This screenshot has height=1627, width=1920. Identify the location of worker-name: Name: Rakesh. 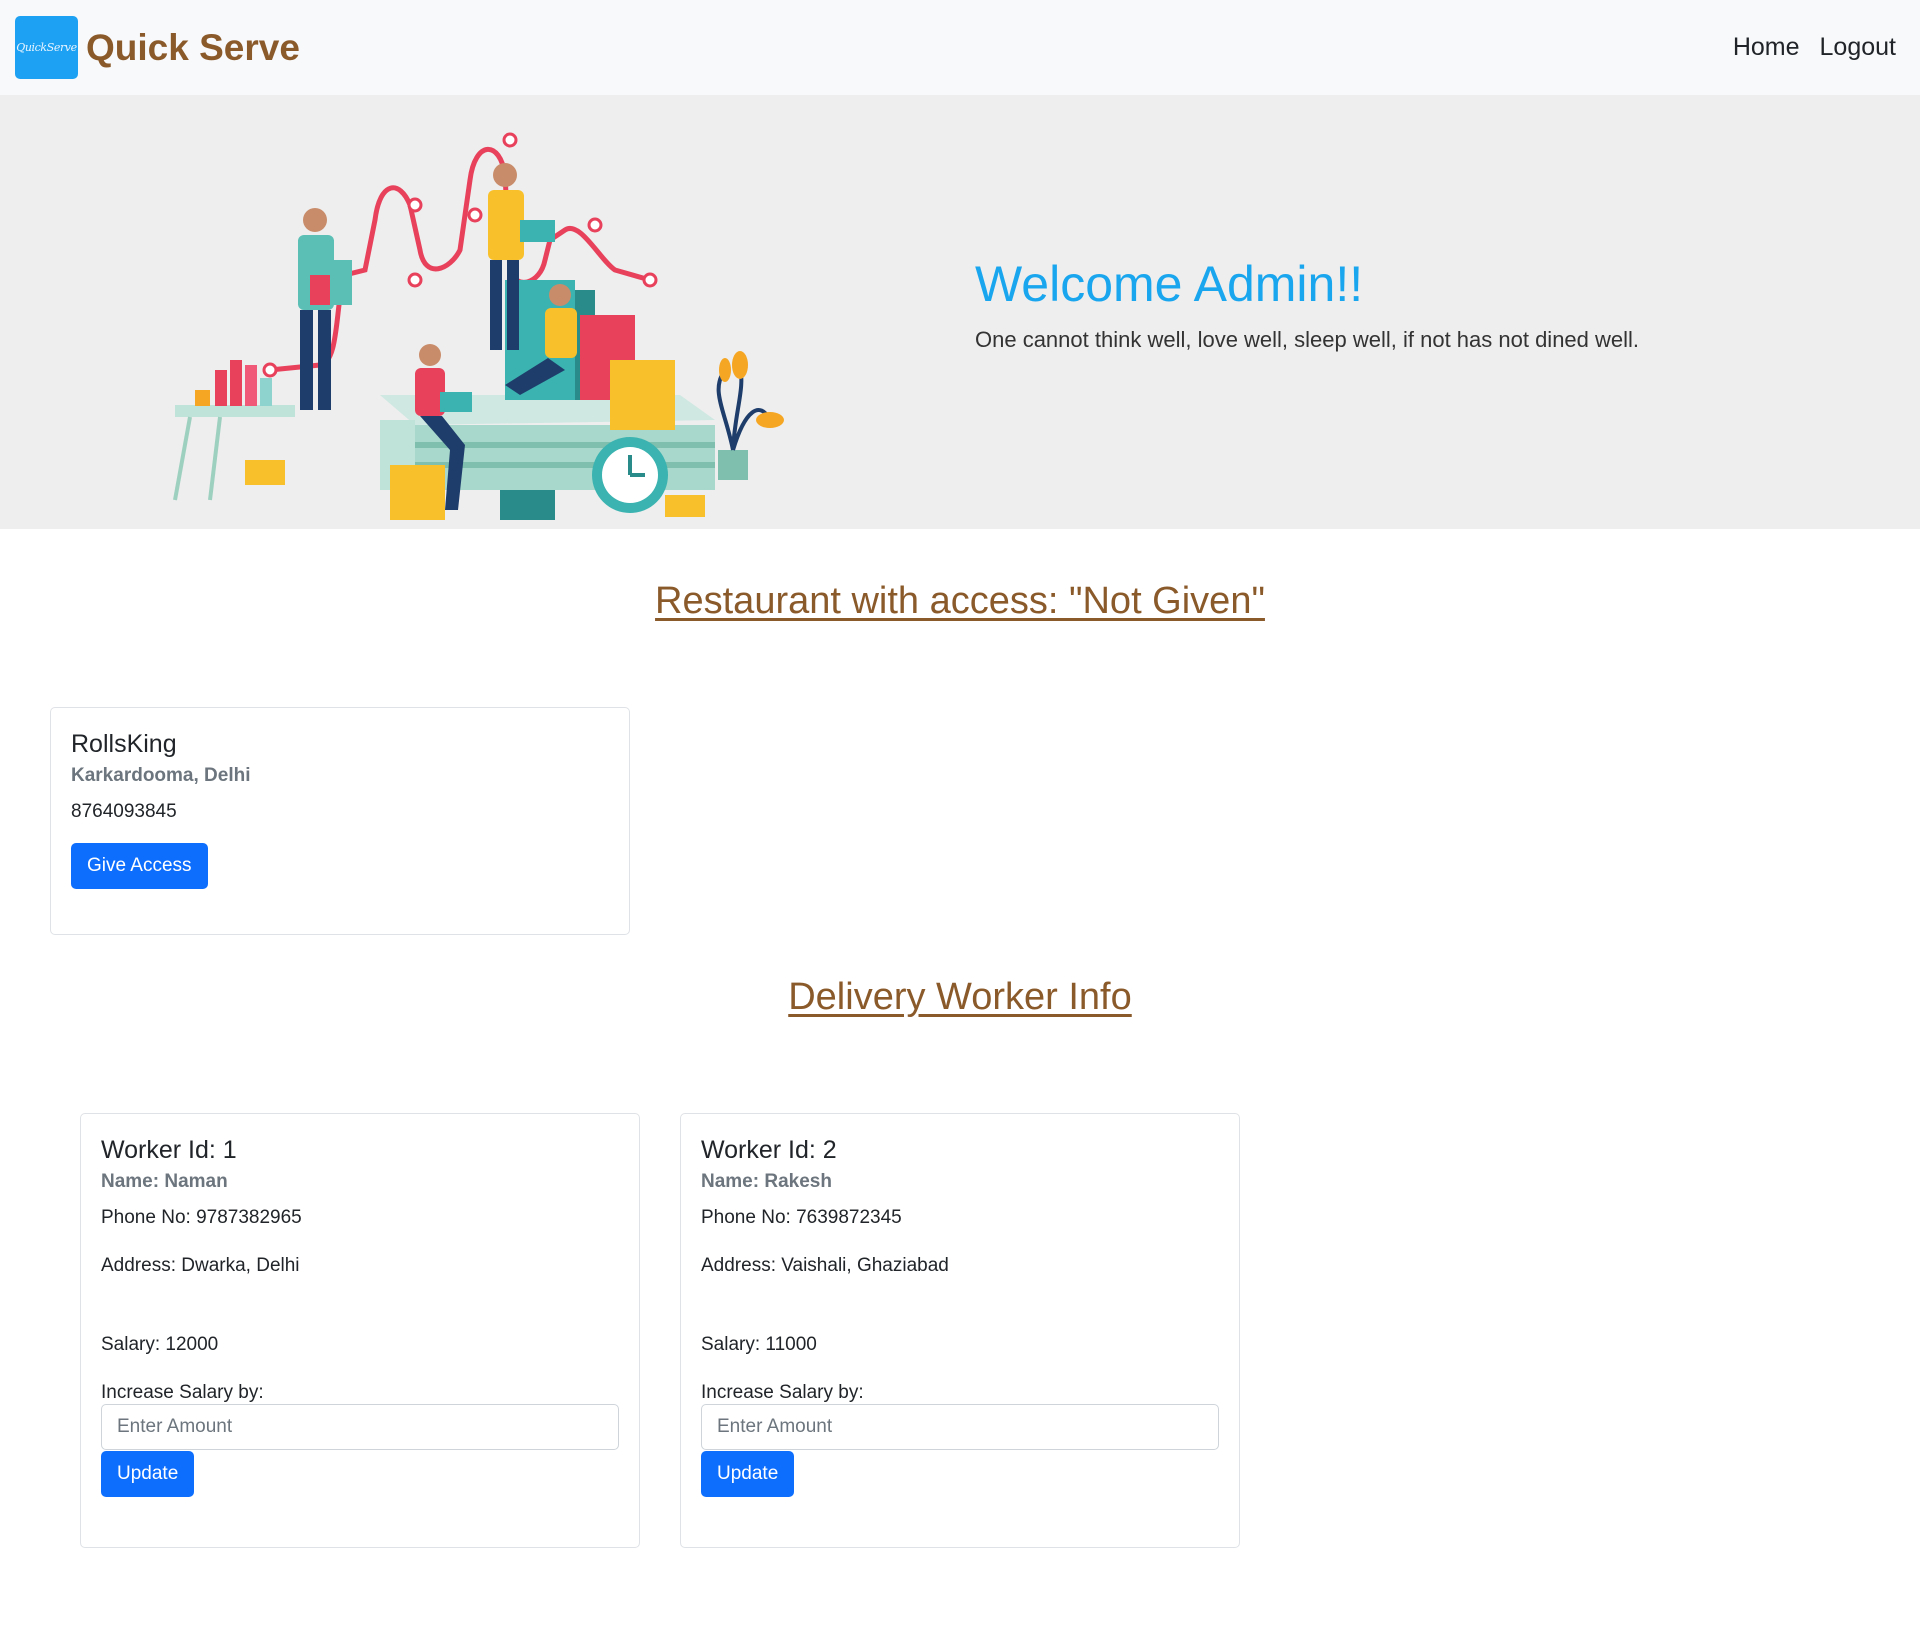
(766, 1181).